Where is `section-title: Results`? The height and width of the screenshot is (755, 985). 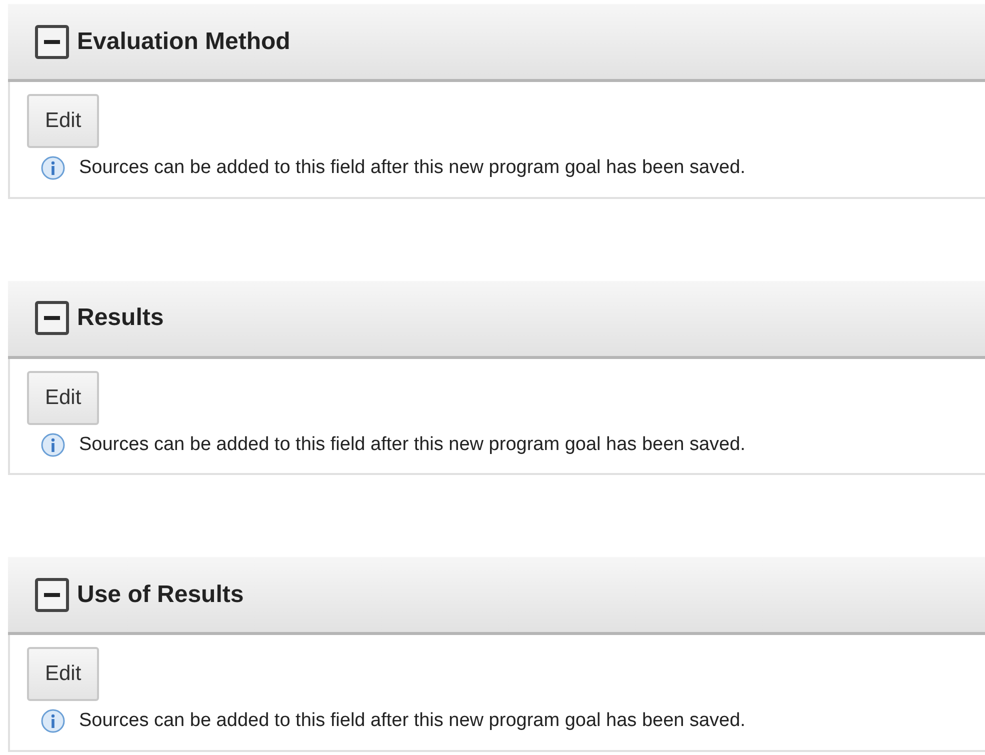
section-title: Results is located at coordinates (120, 318).